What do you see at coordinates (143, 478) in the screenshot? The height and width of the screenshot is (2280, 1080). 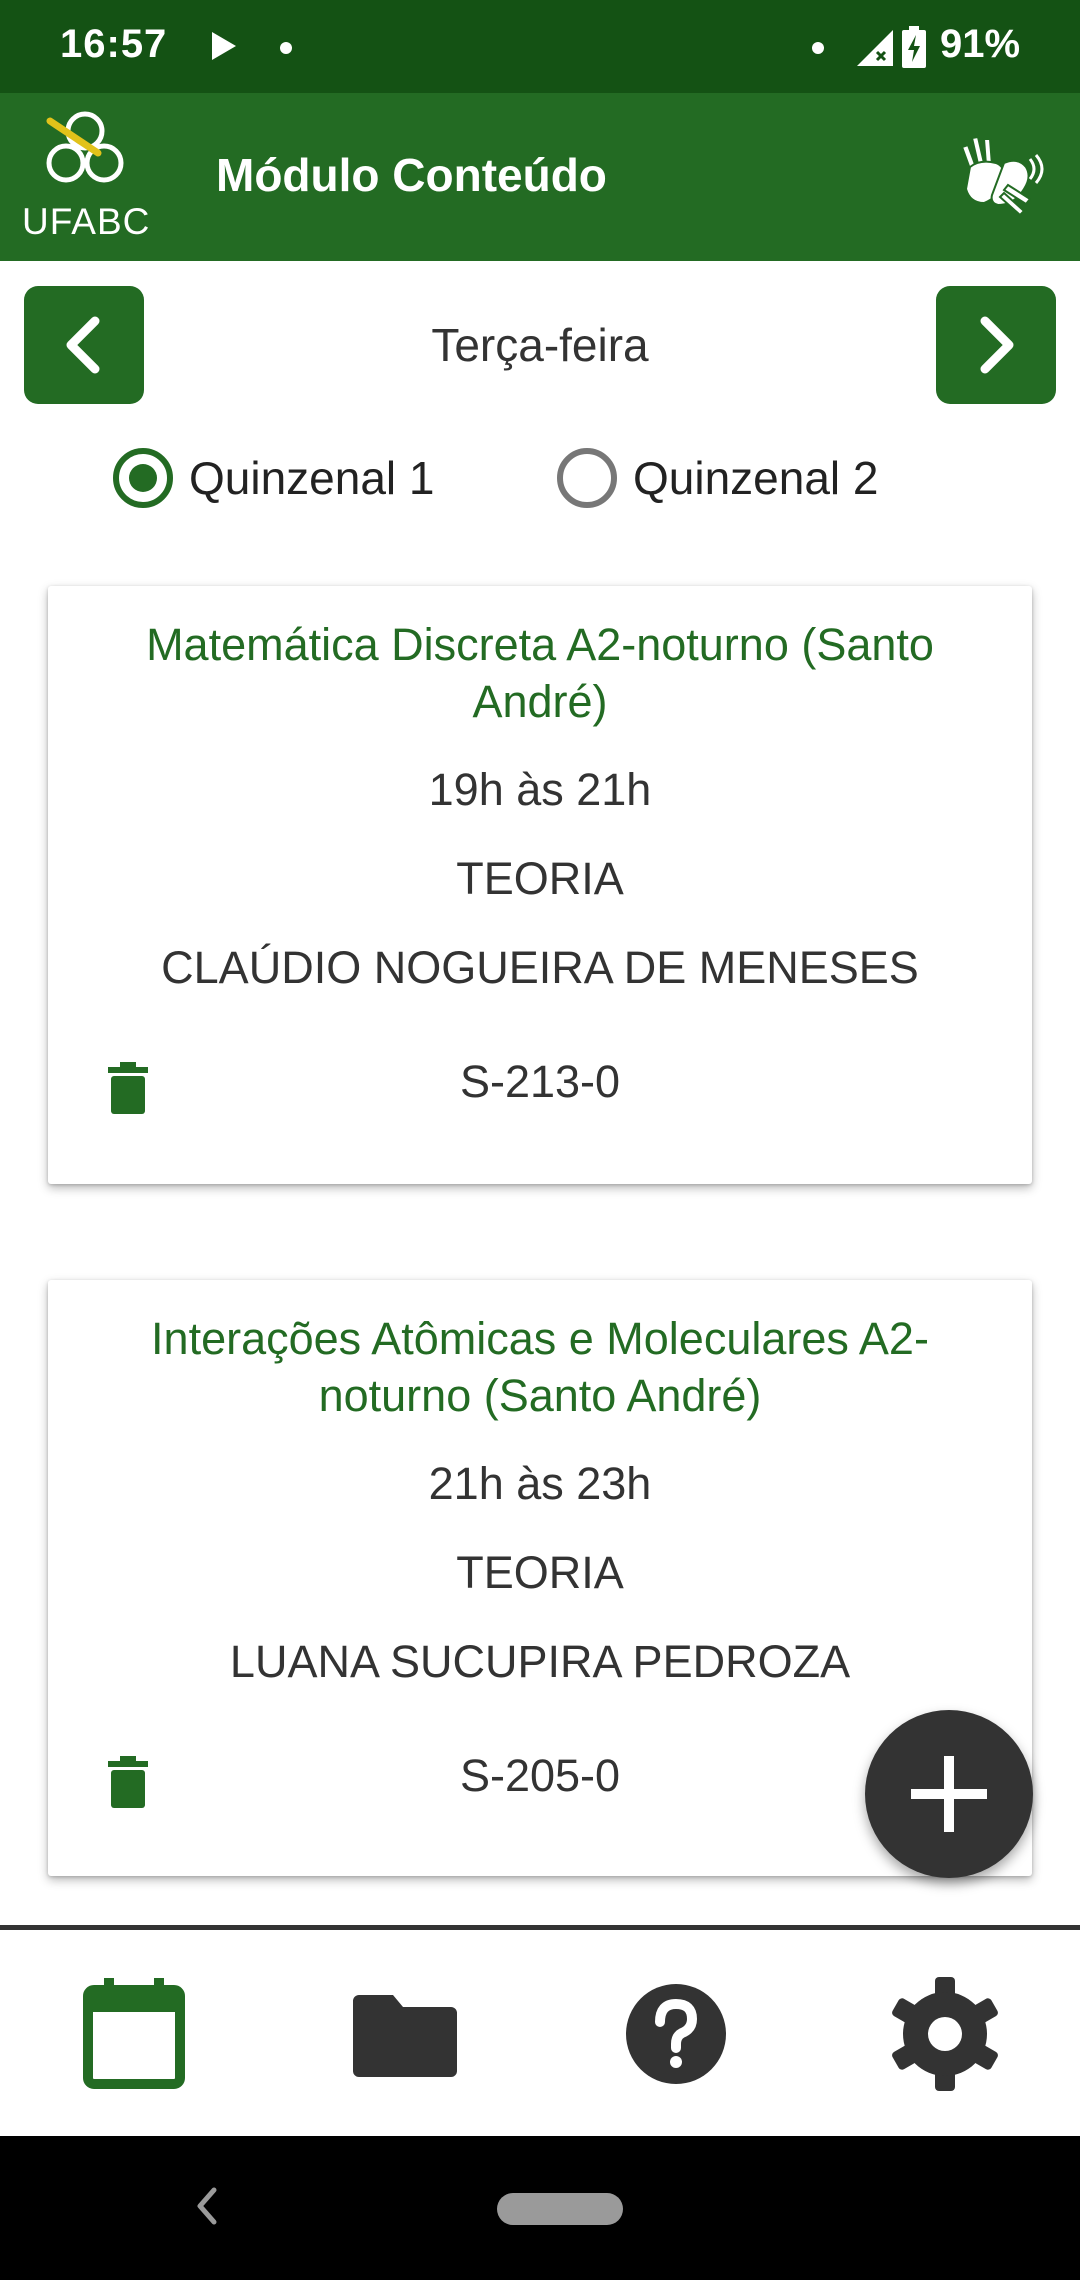 I see `radio-checked-icon` at bounding box center [143, 478].